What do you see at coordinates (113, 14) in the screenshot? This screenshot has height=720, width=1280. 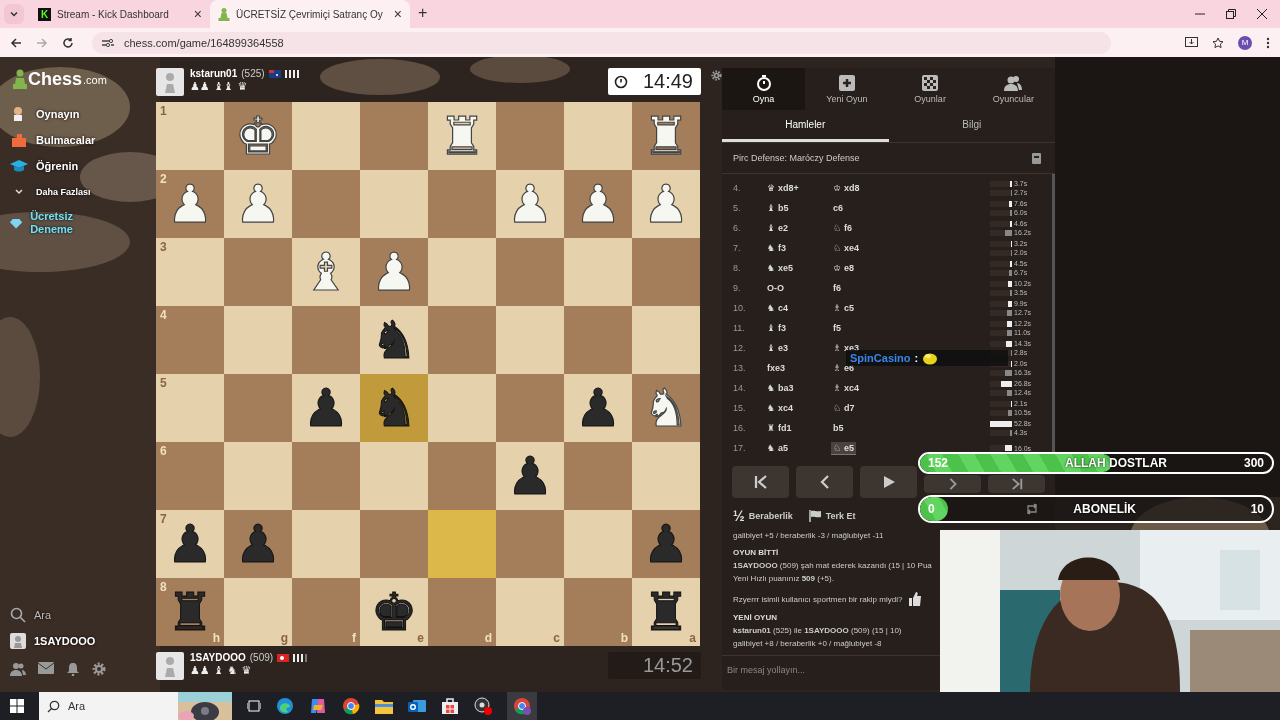 I see `tab-title: Stream - Kick Dashboard` at bounding box center [113, 14].